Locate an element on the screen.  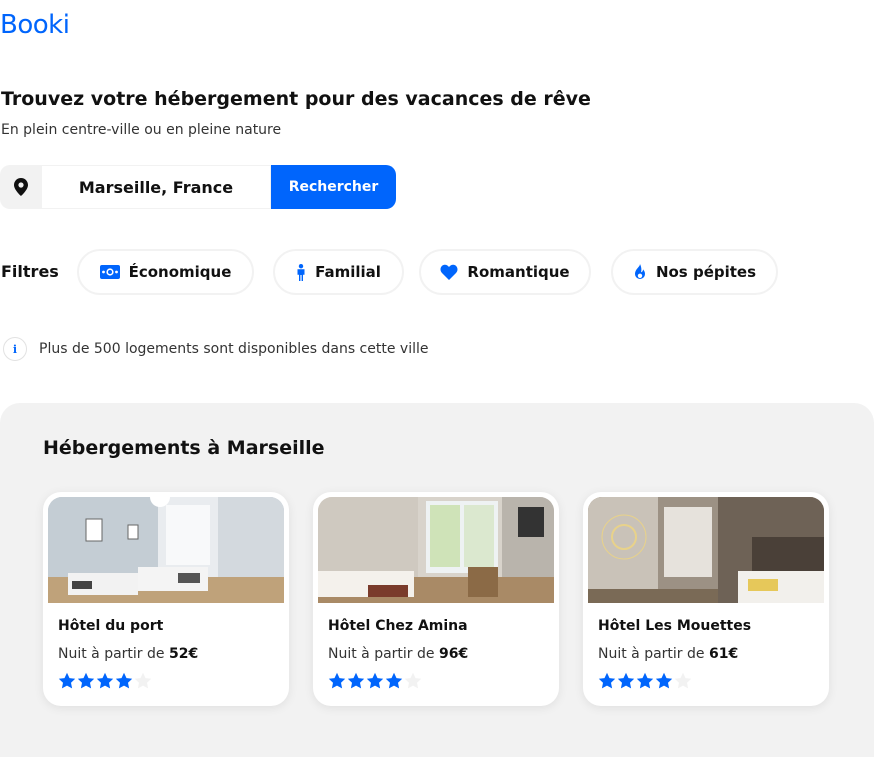
hotel-card: Hôtel Chez Amina Nuit à partir de 96€ is located at coordinates (436, 599).